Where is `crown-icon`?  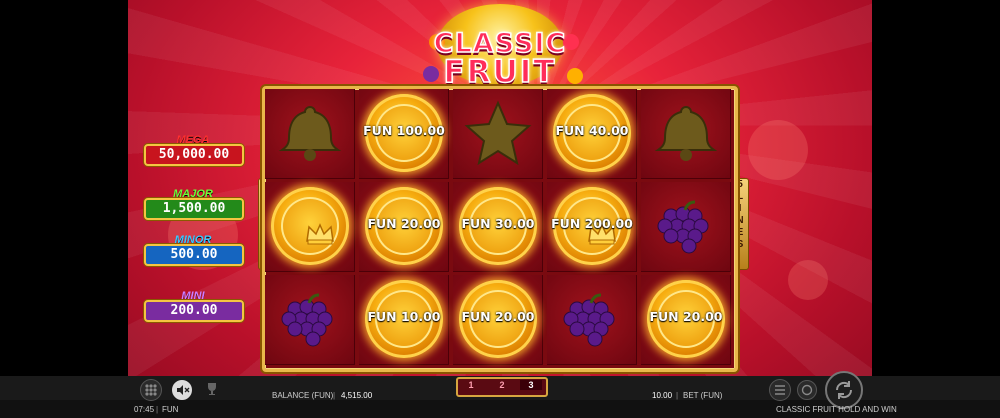 crown-icon is located at coordinates (320, 234).